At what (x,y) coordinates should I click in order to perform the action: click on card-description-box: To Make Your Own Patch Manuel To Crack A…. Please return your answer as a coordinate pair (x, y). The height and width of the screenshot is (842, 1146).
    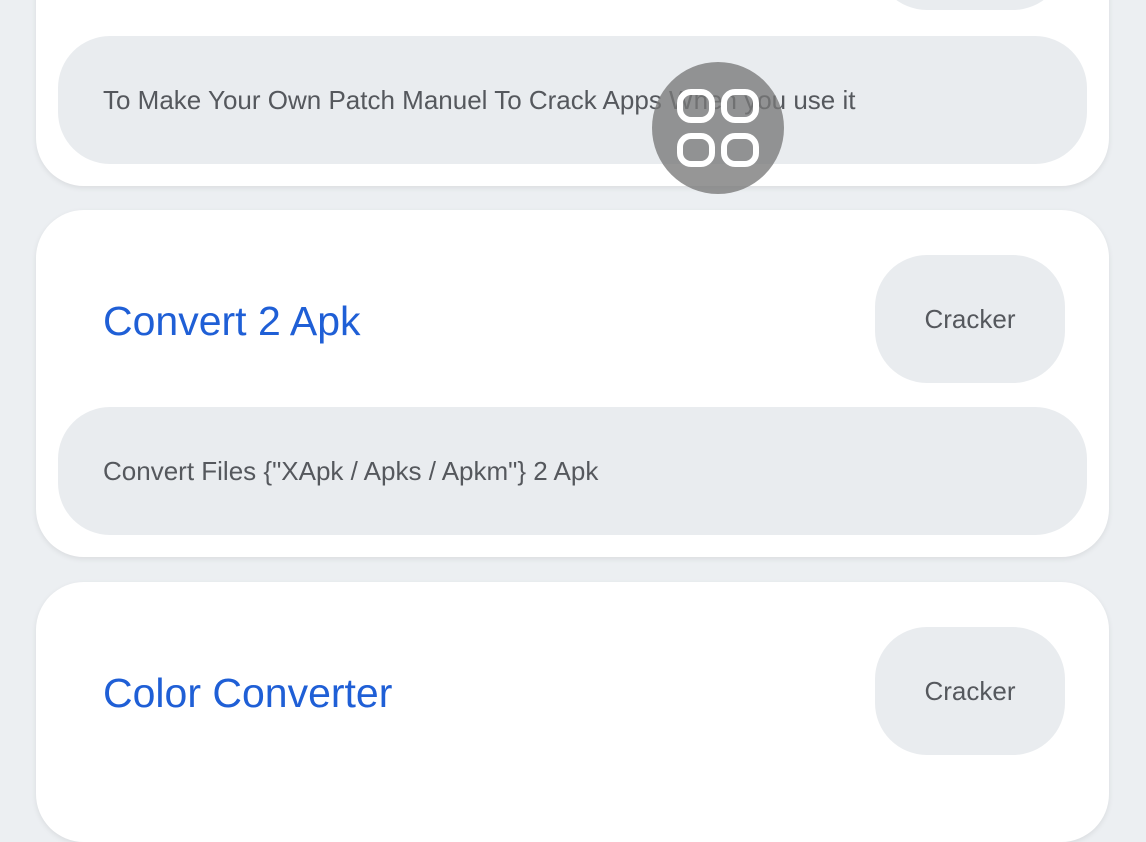
    Looking at the image, I should click on (572, 100).